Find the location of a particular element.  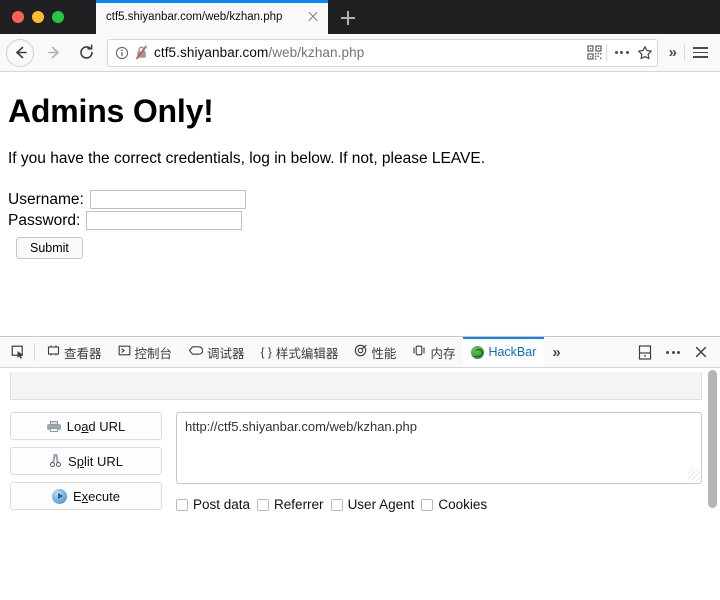

password-input is located at coordinates (164, 220).